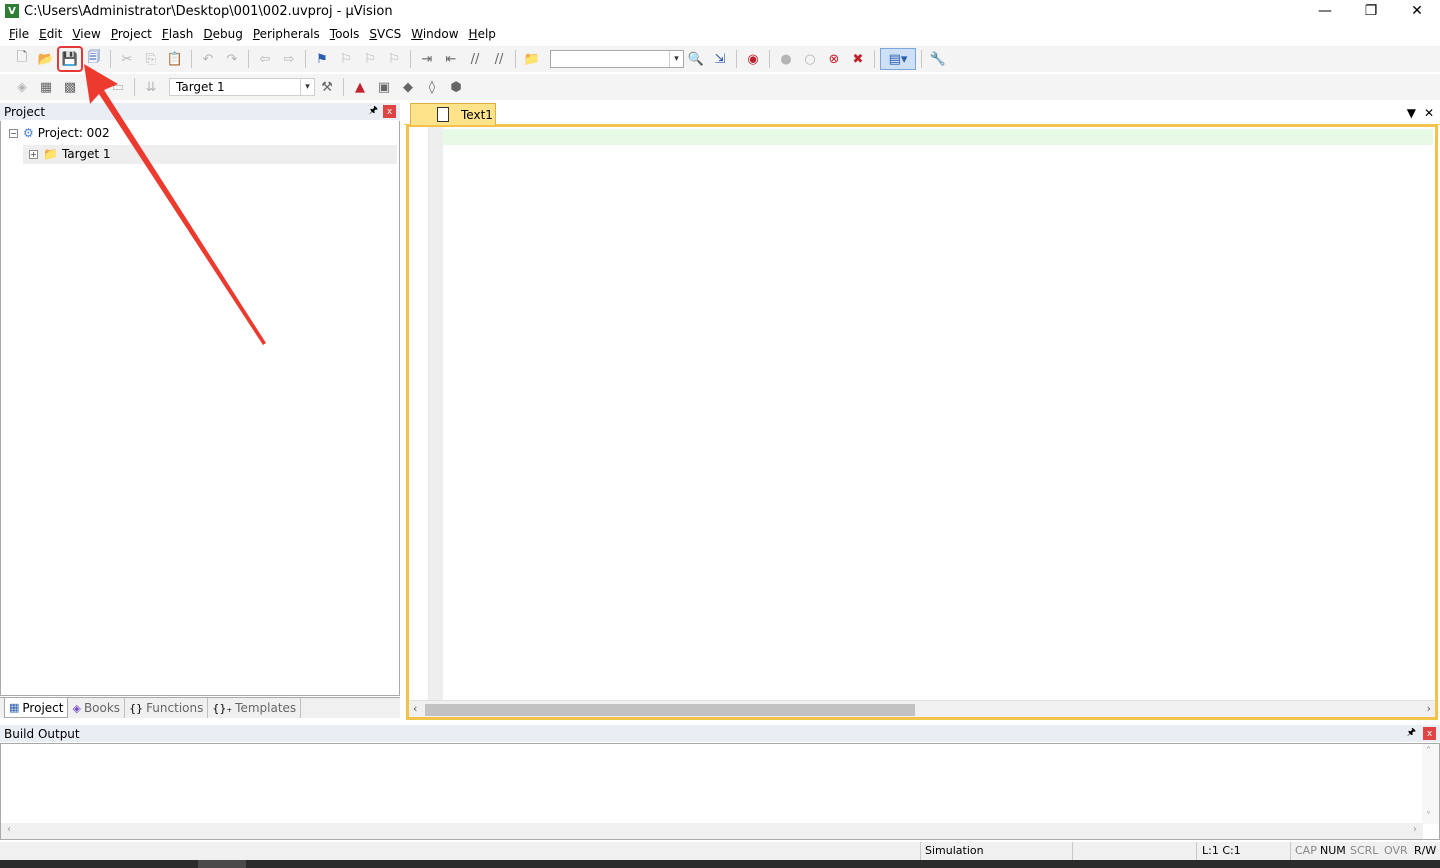  What do you see at coordinates (97, 708) in the screenshot?
I see `tab-books: ◈ Books` at bounding box center [97, 708].